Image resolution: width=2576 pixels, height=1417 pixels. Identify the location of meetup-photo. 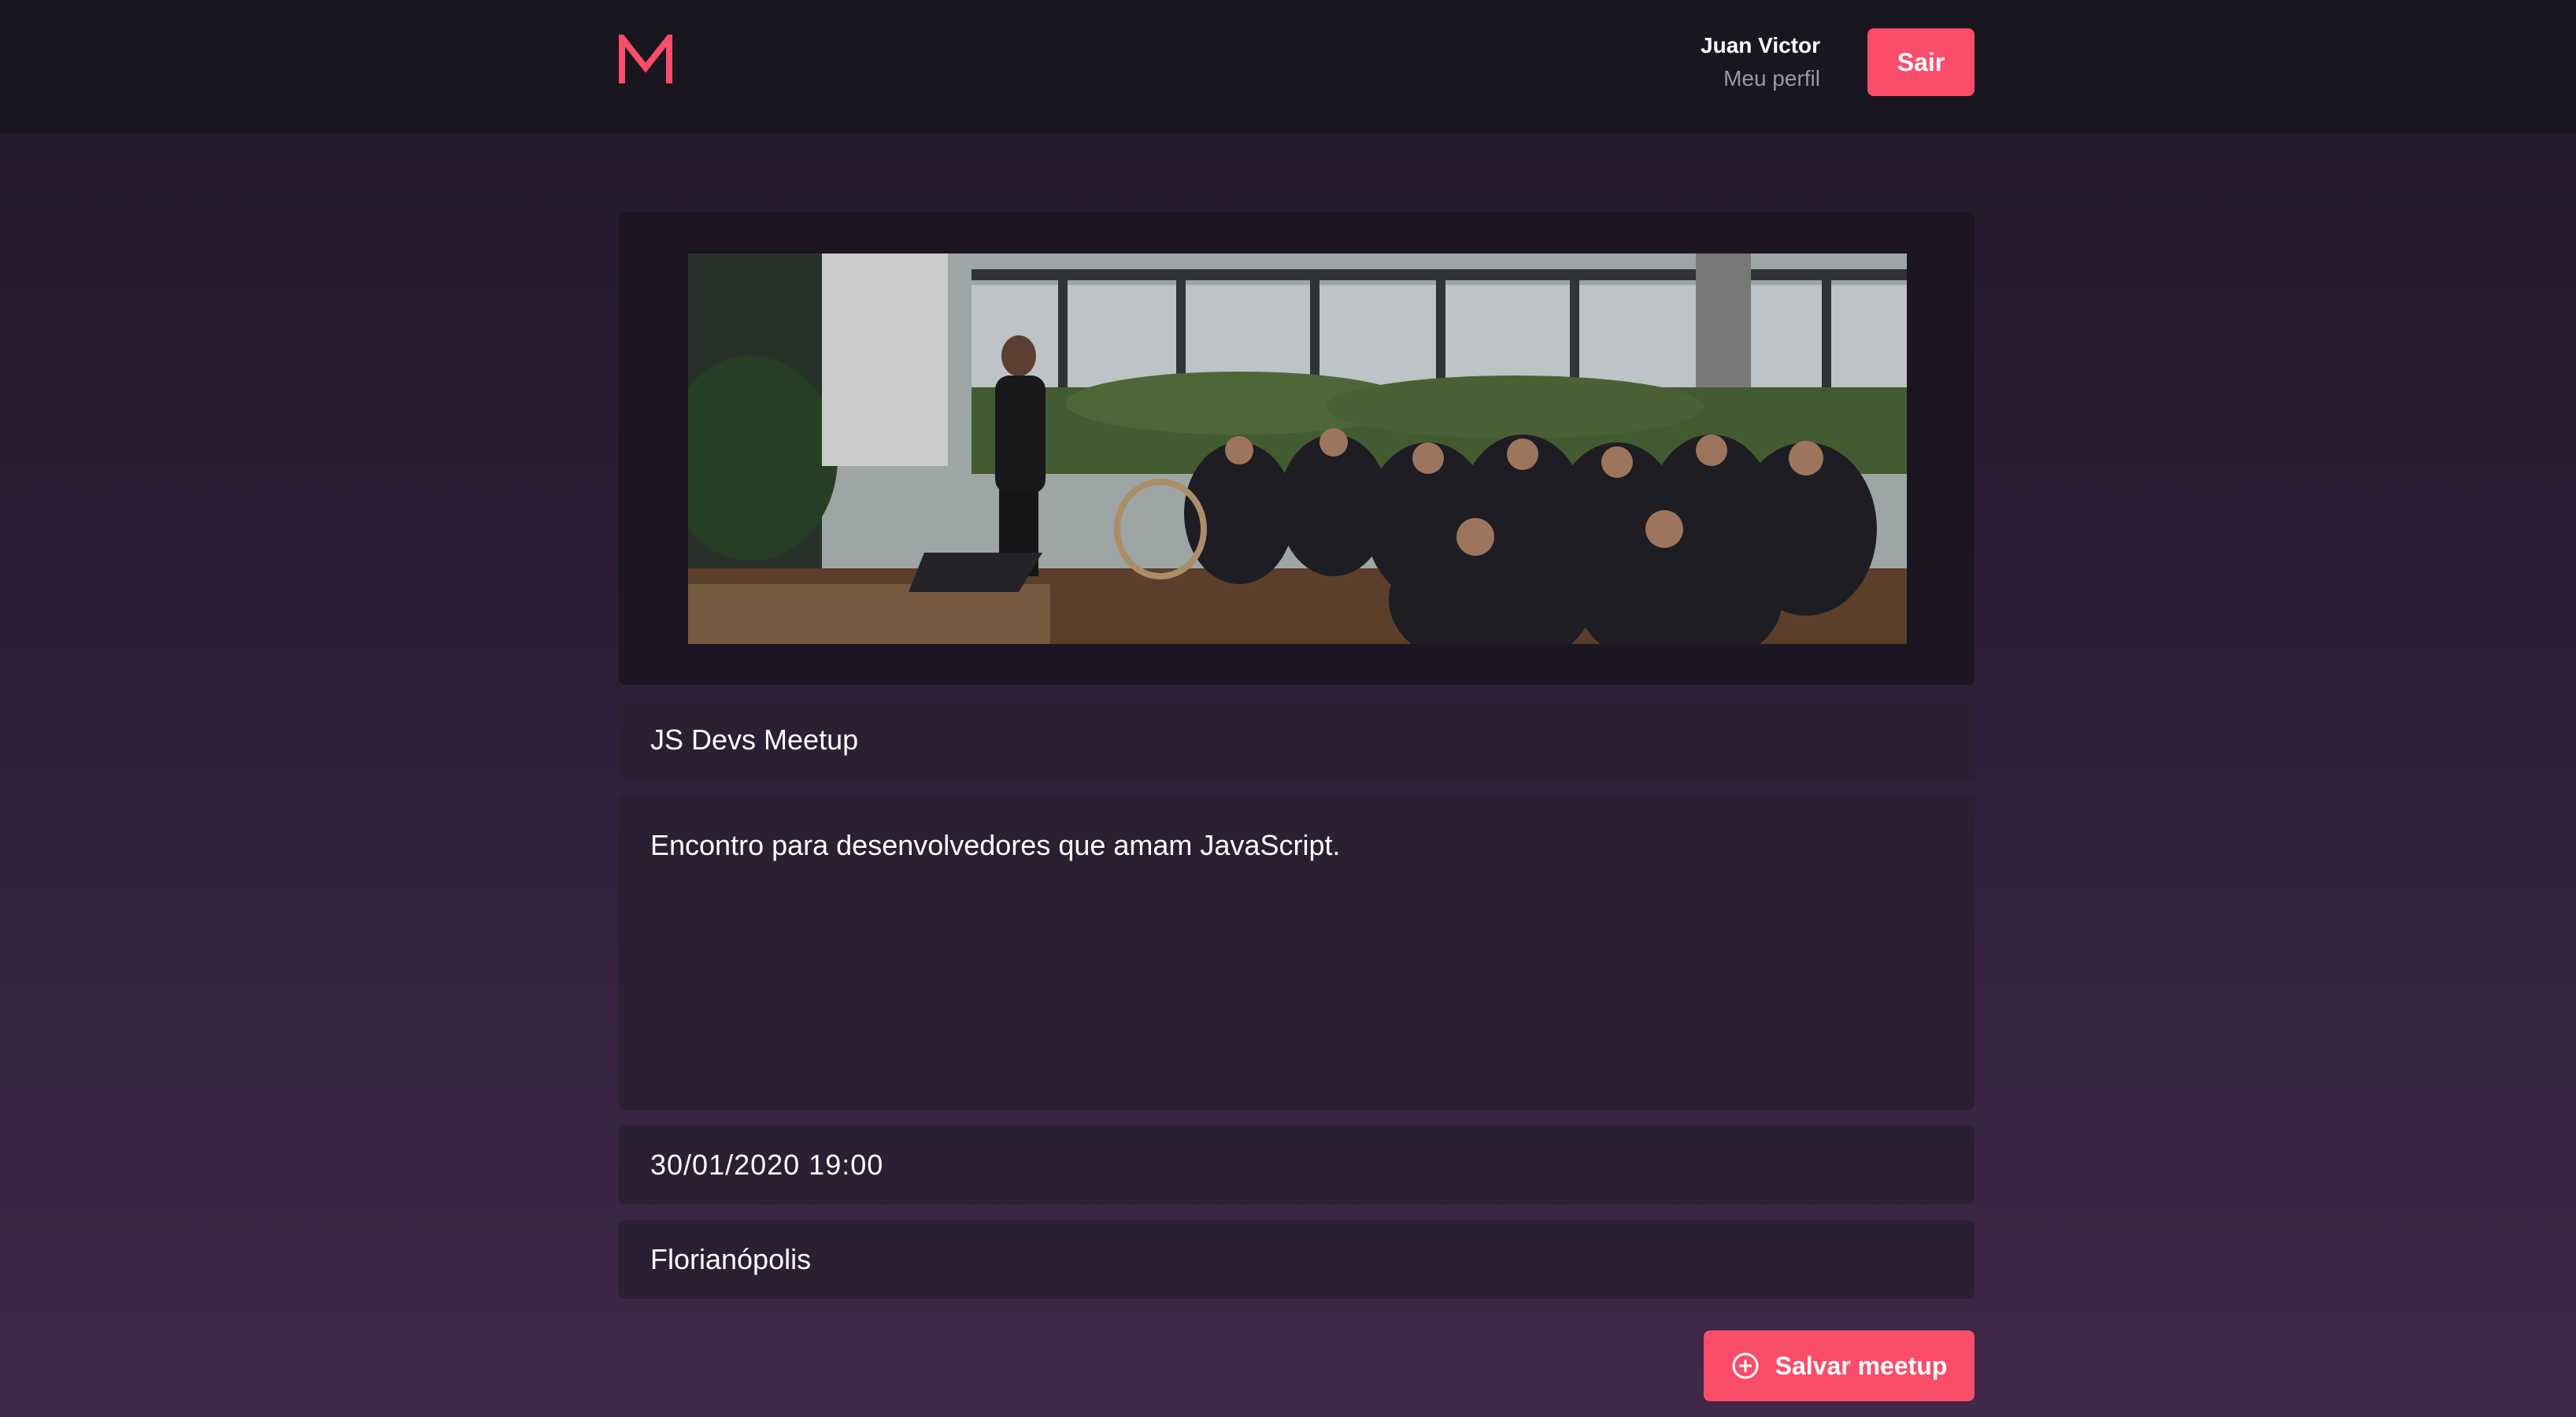
(1297, 449).